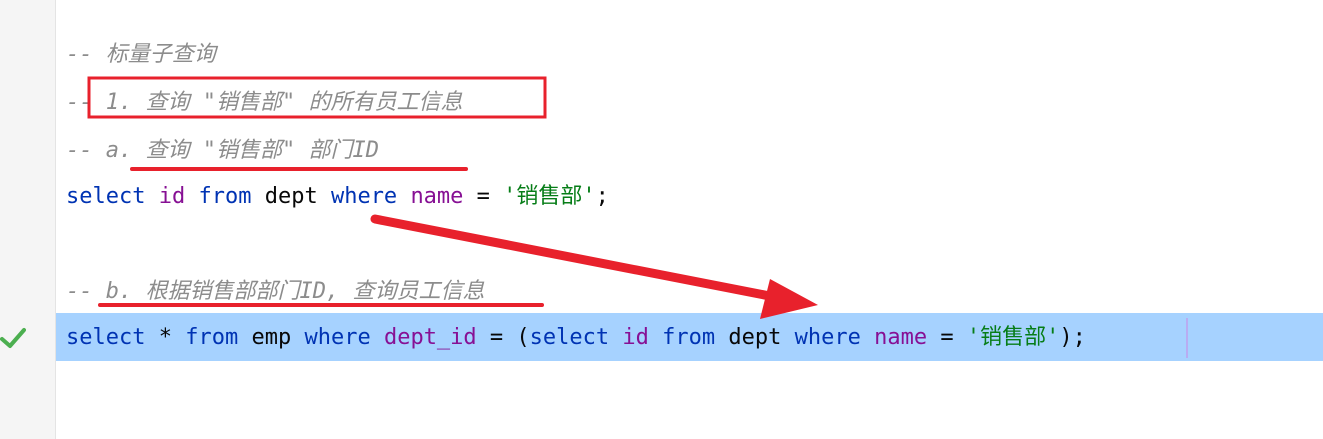 This screenshot has width=1323, height=439. Describe the element at coordinates (222, 151) in the screenshot. I see `code-line-comment-3: -- a. 查询 "销售部" 部门ID` at that location.